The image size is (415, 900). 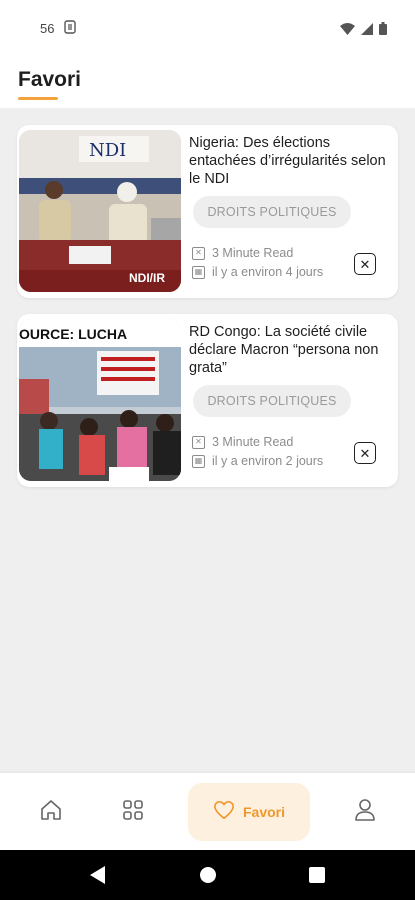 What do you see at coordinates (268, 272) in the screenshot?
I see `posted-date: il y a environ 4 jours` at bounding box center [268, 272].